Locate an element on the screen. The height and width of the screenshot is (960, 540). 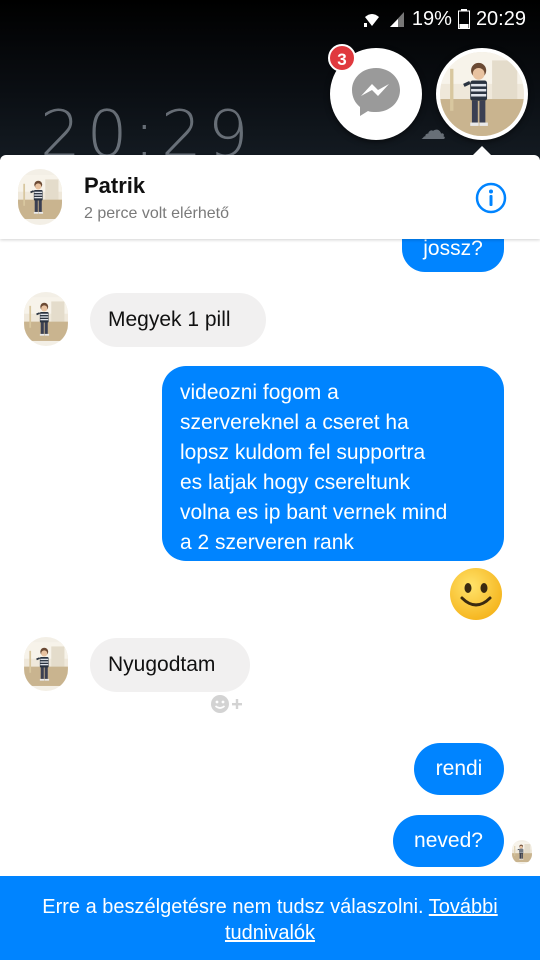
message-text: neved? is located at coordinates (448, 840).